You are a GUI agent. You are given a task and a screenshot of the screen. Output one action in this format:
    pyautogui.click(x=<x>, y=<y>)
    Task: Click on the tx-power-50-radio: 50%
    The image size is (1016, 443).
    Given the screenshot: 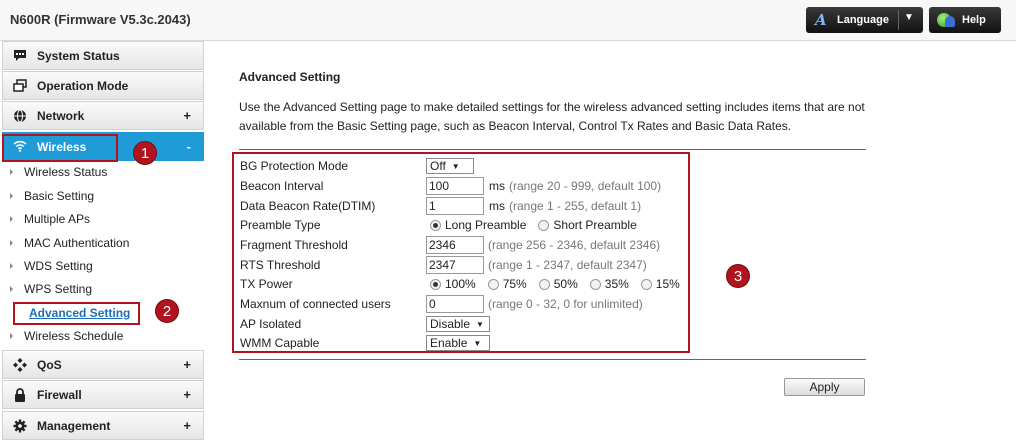 What is the action you would take?
    pyautogui.click(x=558, y=284)
    